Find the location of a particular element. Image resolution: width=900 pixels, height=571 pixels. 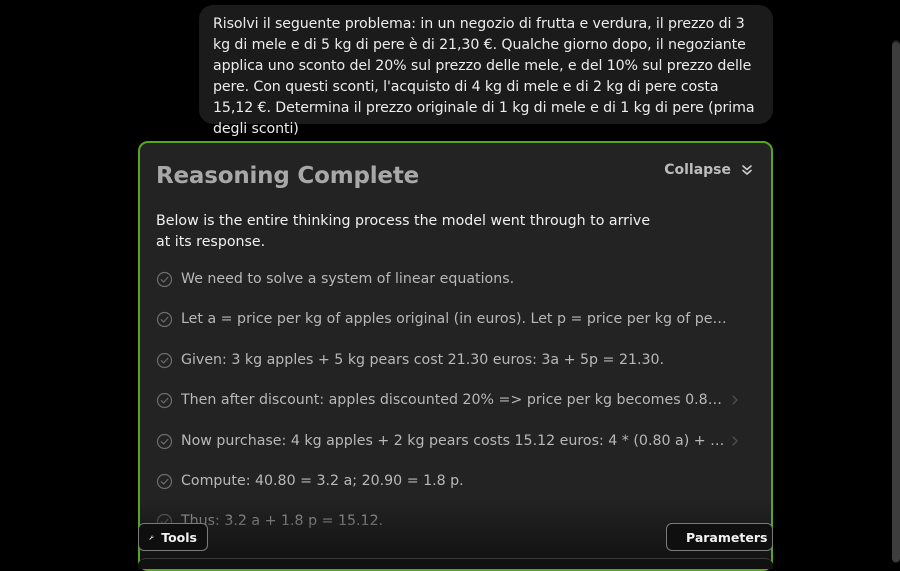

parameters-label: Parameters is located at coordinates (727, 537).